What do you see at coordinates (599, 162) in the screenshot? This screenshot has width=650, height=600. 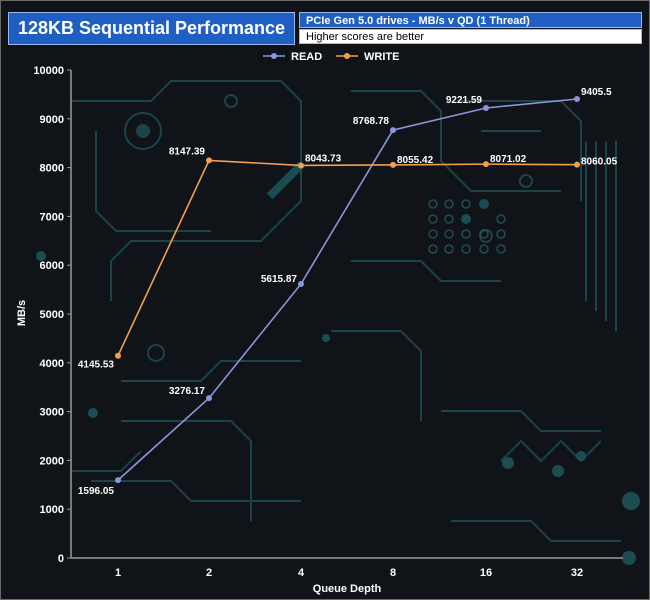 I see `write-data-label: 8060.05` at bounding box center [599, 162].